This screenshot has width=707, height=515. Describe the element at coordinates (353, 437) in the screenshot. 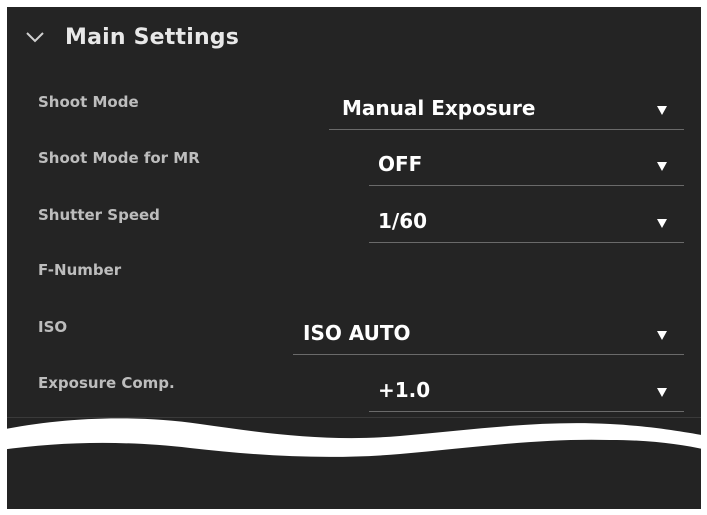

I see `torn-edge-divider` at that location.